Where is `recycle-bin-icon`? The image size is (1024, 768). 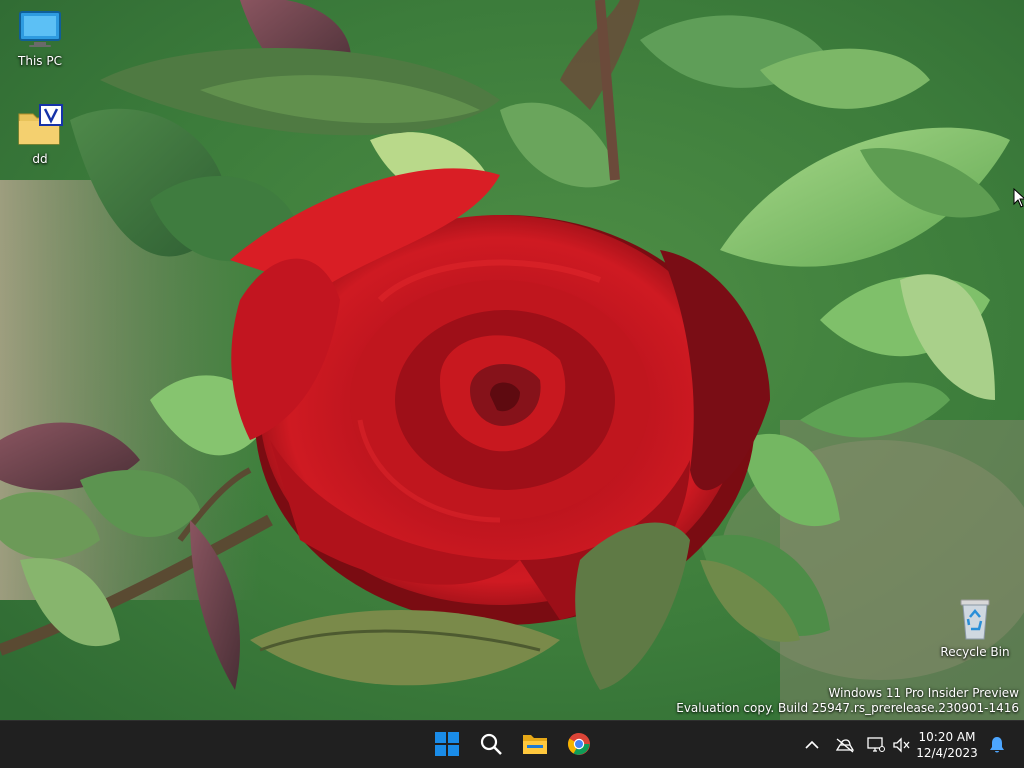
recycle-bin-icon is located at coordinates (975, 619).